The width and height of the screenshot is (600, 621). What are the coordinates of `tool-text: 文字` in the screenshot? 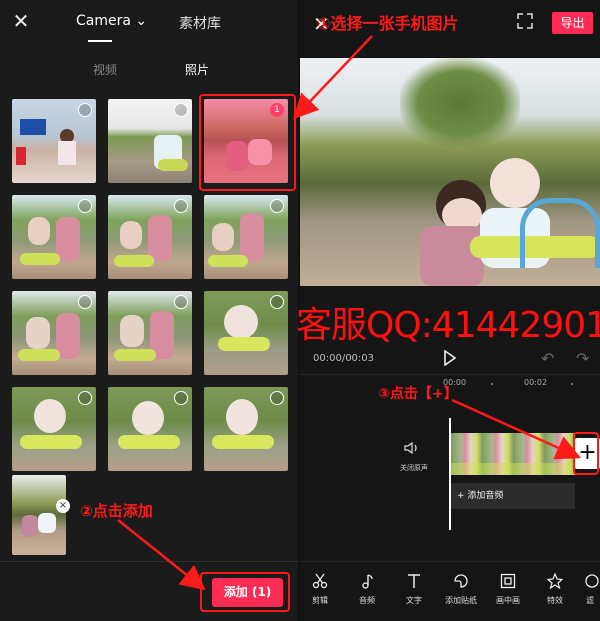 It's located at (414, 589).